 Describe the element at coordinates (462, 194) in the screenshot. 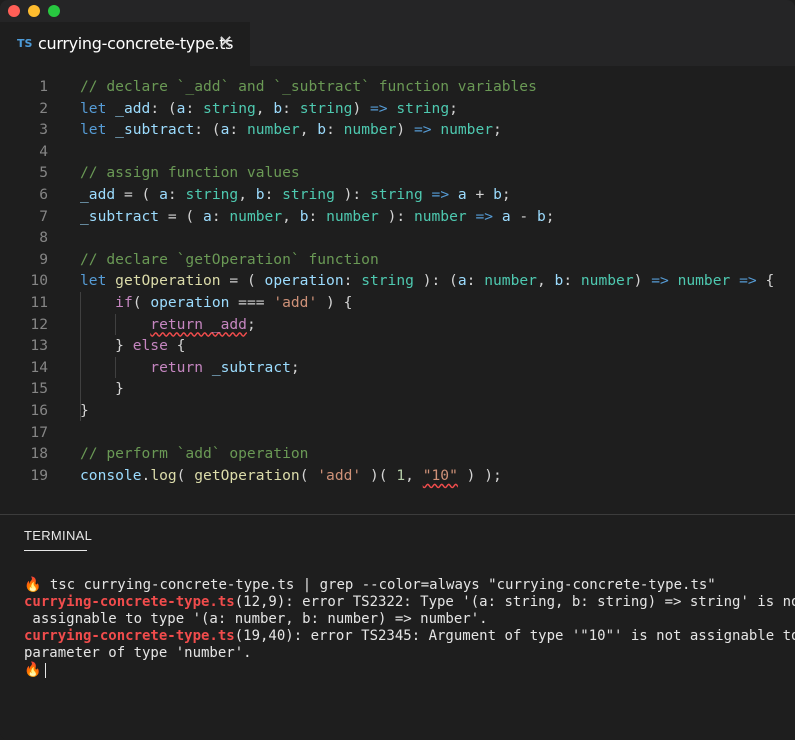

I see `code-token: a` at that location.